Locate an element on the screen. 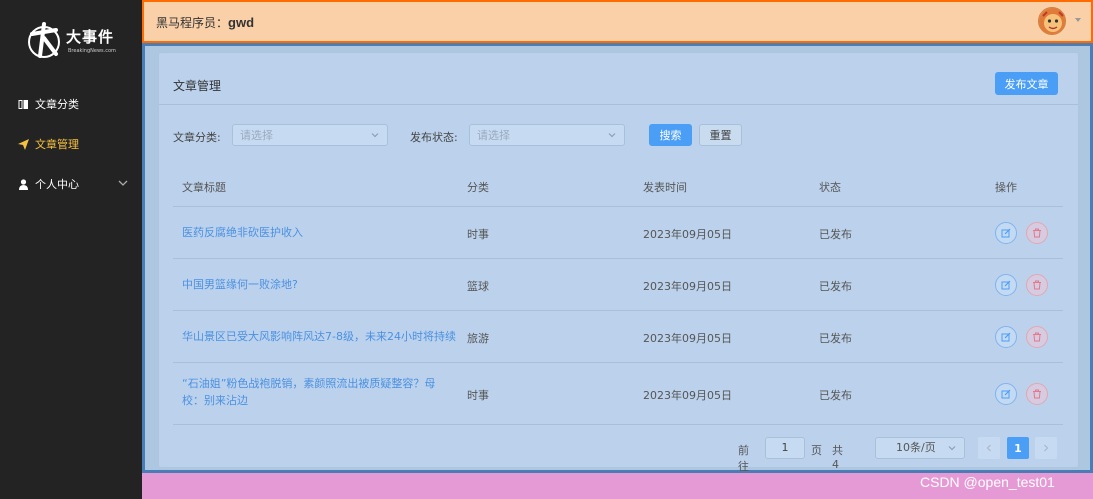 This screenshot has width=1093, height=499. status-select-placeholder: 请选择 is located at coordinates (493, 135).